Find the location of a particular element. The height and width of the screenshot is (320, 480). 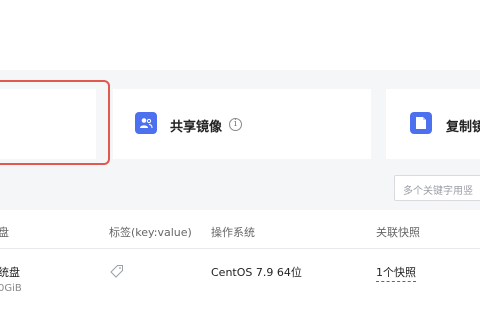

tag-icon is located at coordinates (117, 271).